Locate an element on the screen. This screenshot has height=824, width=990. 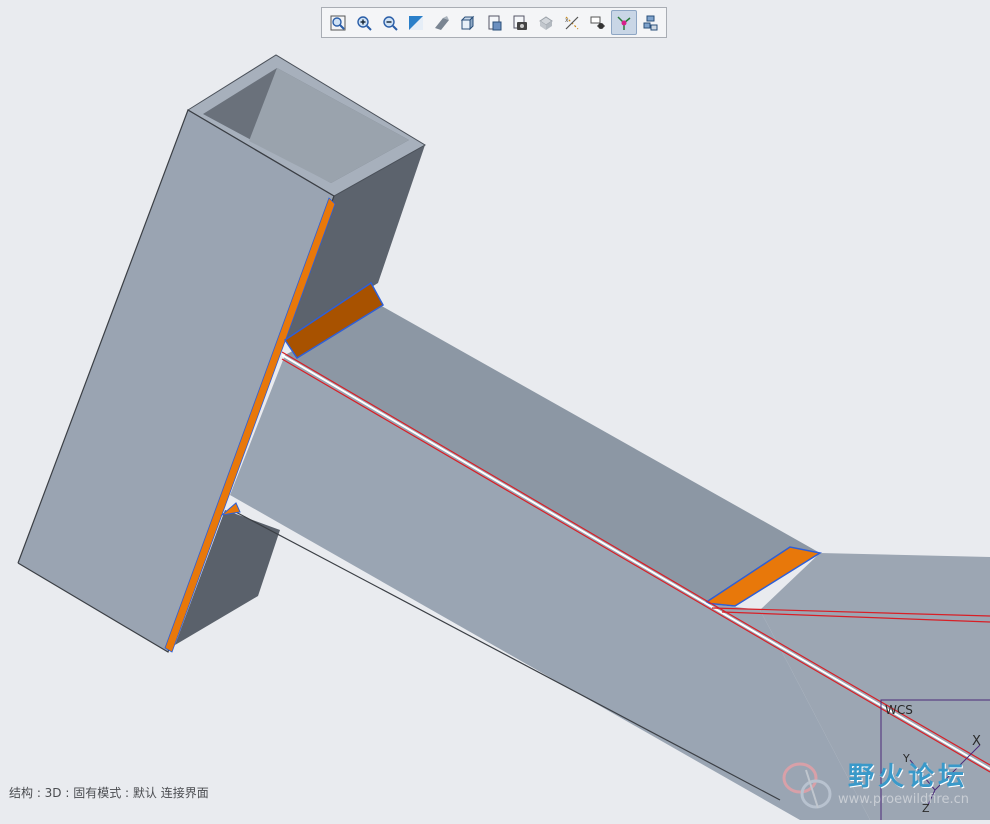
view-manager-icon is located at coordinates (520, 22).